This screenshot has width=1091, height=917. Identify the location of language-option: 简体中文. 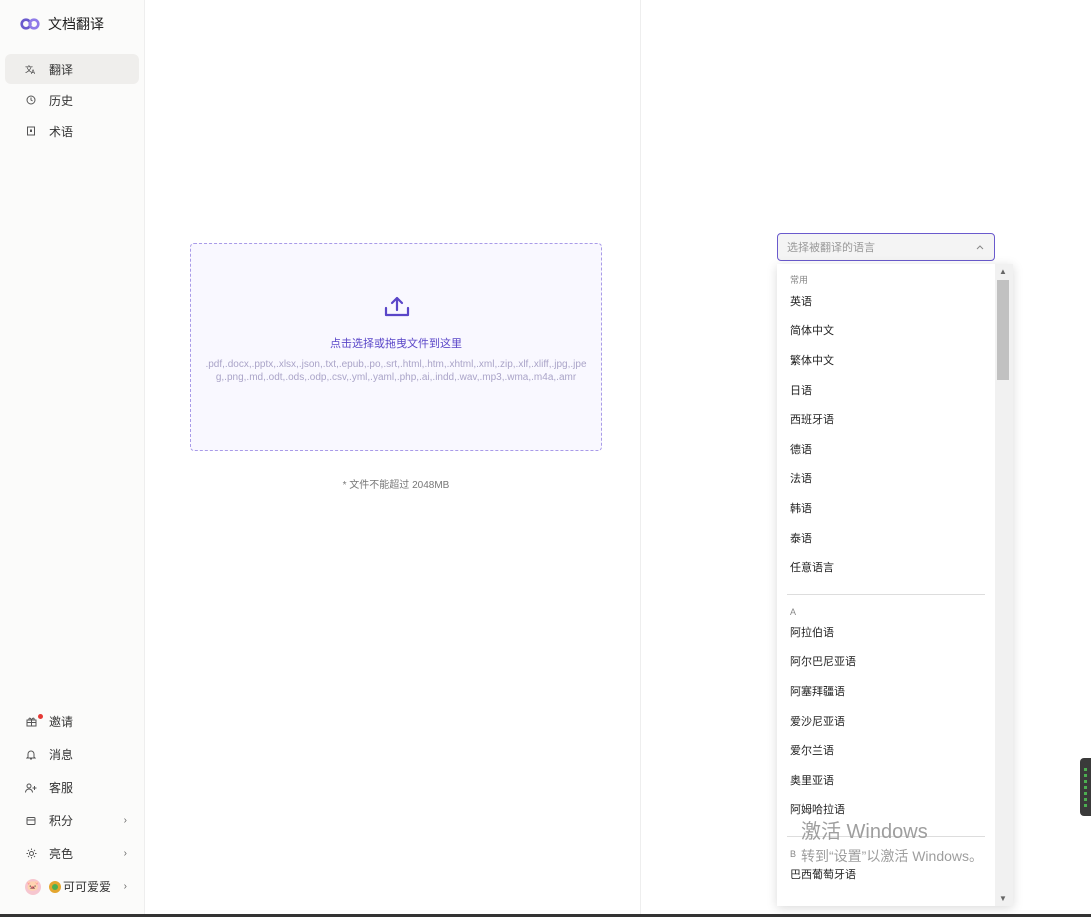
(886, 331).